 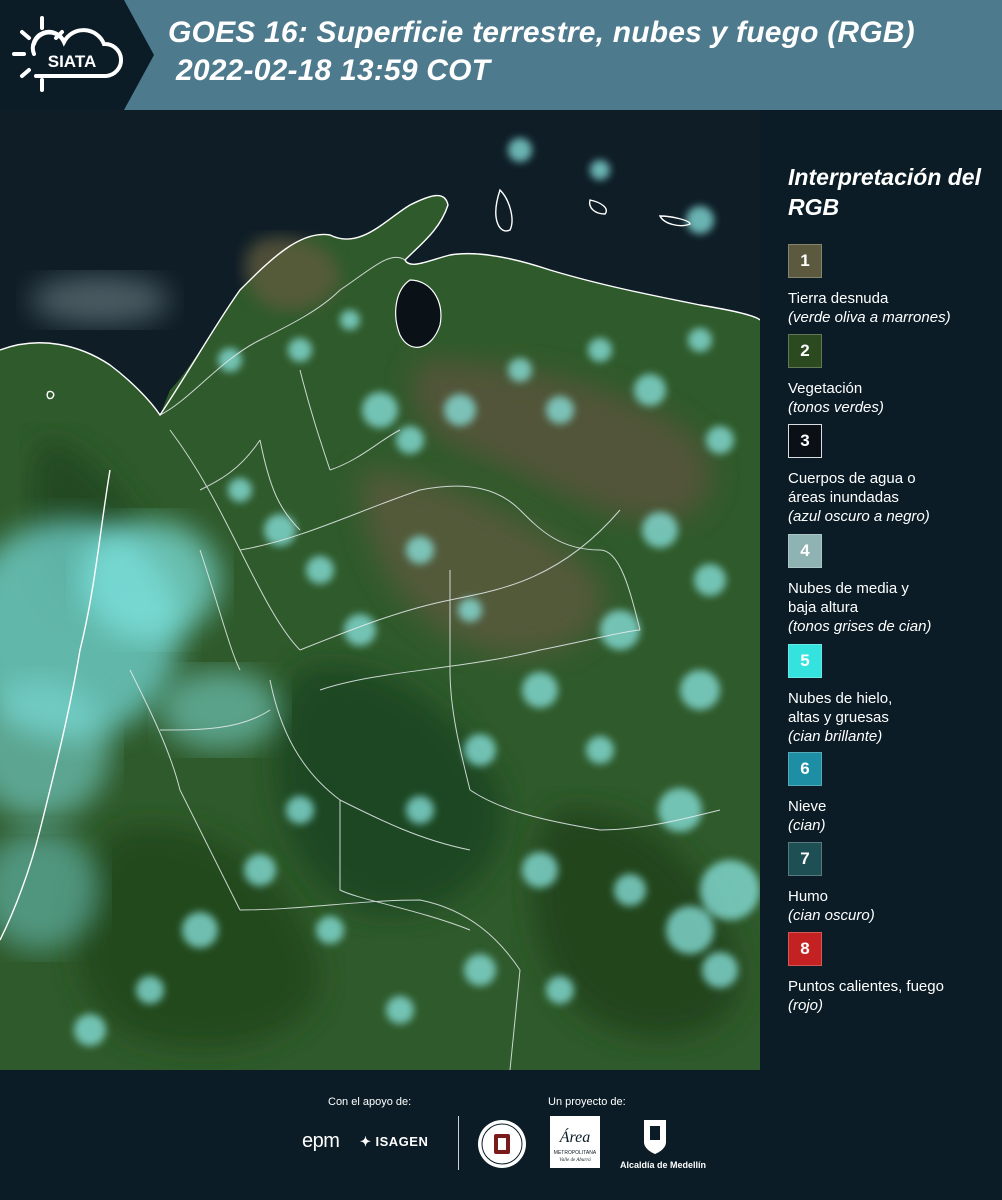 What do you see at coordinates (807, 825) in the screenshot?
I see `legend-sublabel: (cian)` at bounding box center [807, 825].